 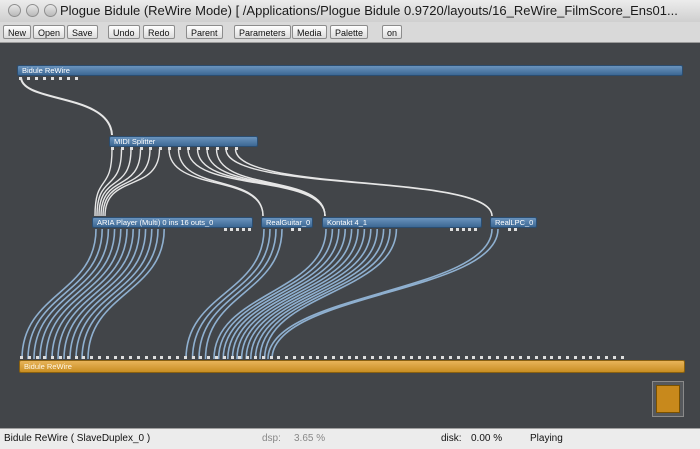 I want to click on reallpc-node: RealLPC_0, so click(x=513, y=222).